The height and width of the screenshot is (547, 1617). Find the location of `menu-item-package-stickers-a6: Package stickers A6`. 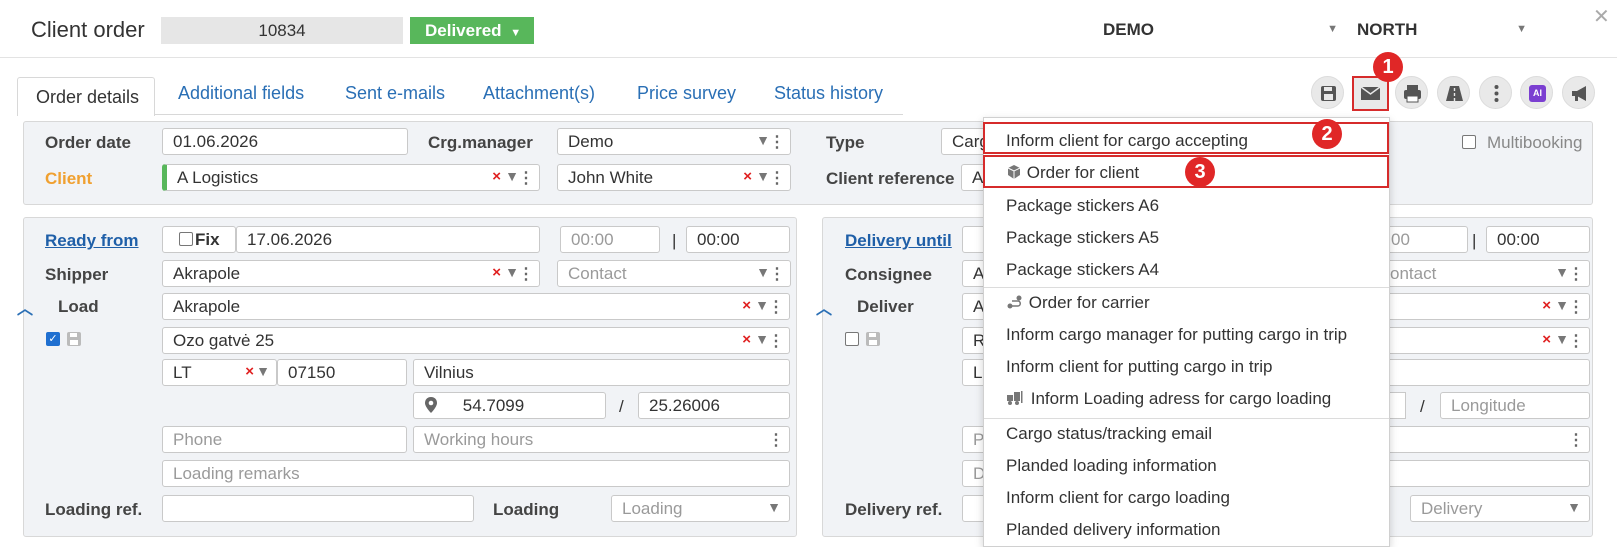

menu-item-package-stickers-a6: Package stickers A6 is located at coordinates (1082, 206).